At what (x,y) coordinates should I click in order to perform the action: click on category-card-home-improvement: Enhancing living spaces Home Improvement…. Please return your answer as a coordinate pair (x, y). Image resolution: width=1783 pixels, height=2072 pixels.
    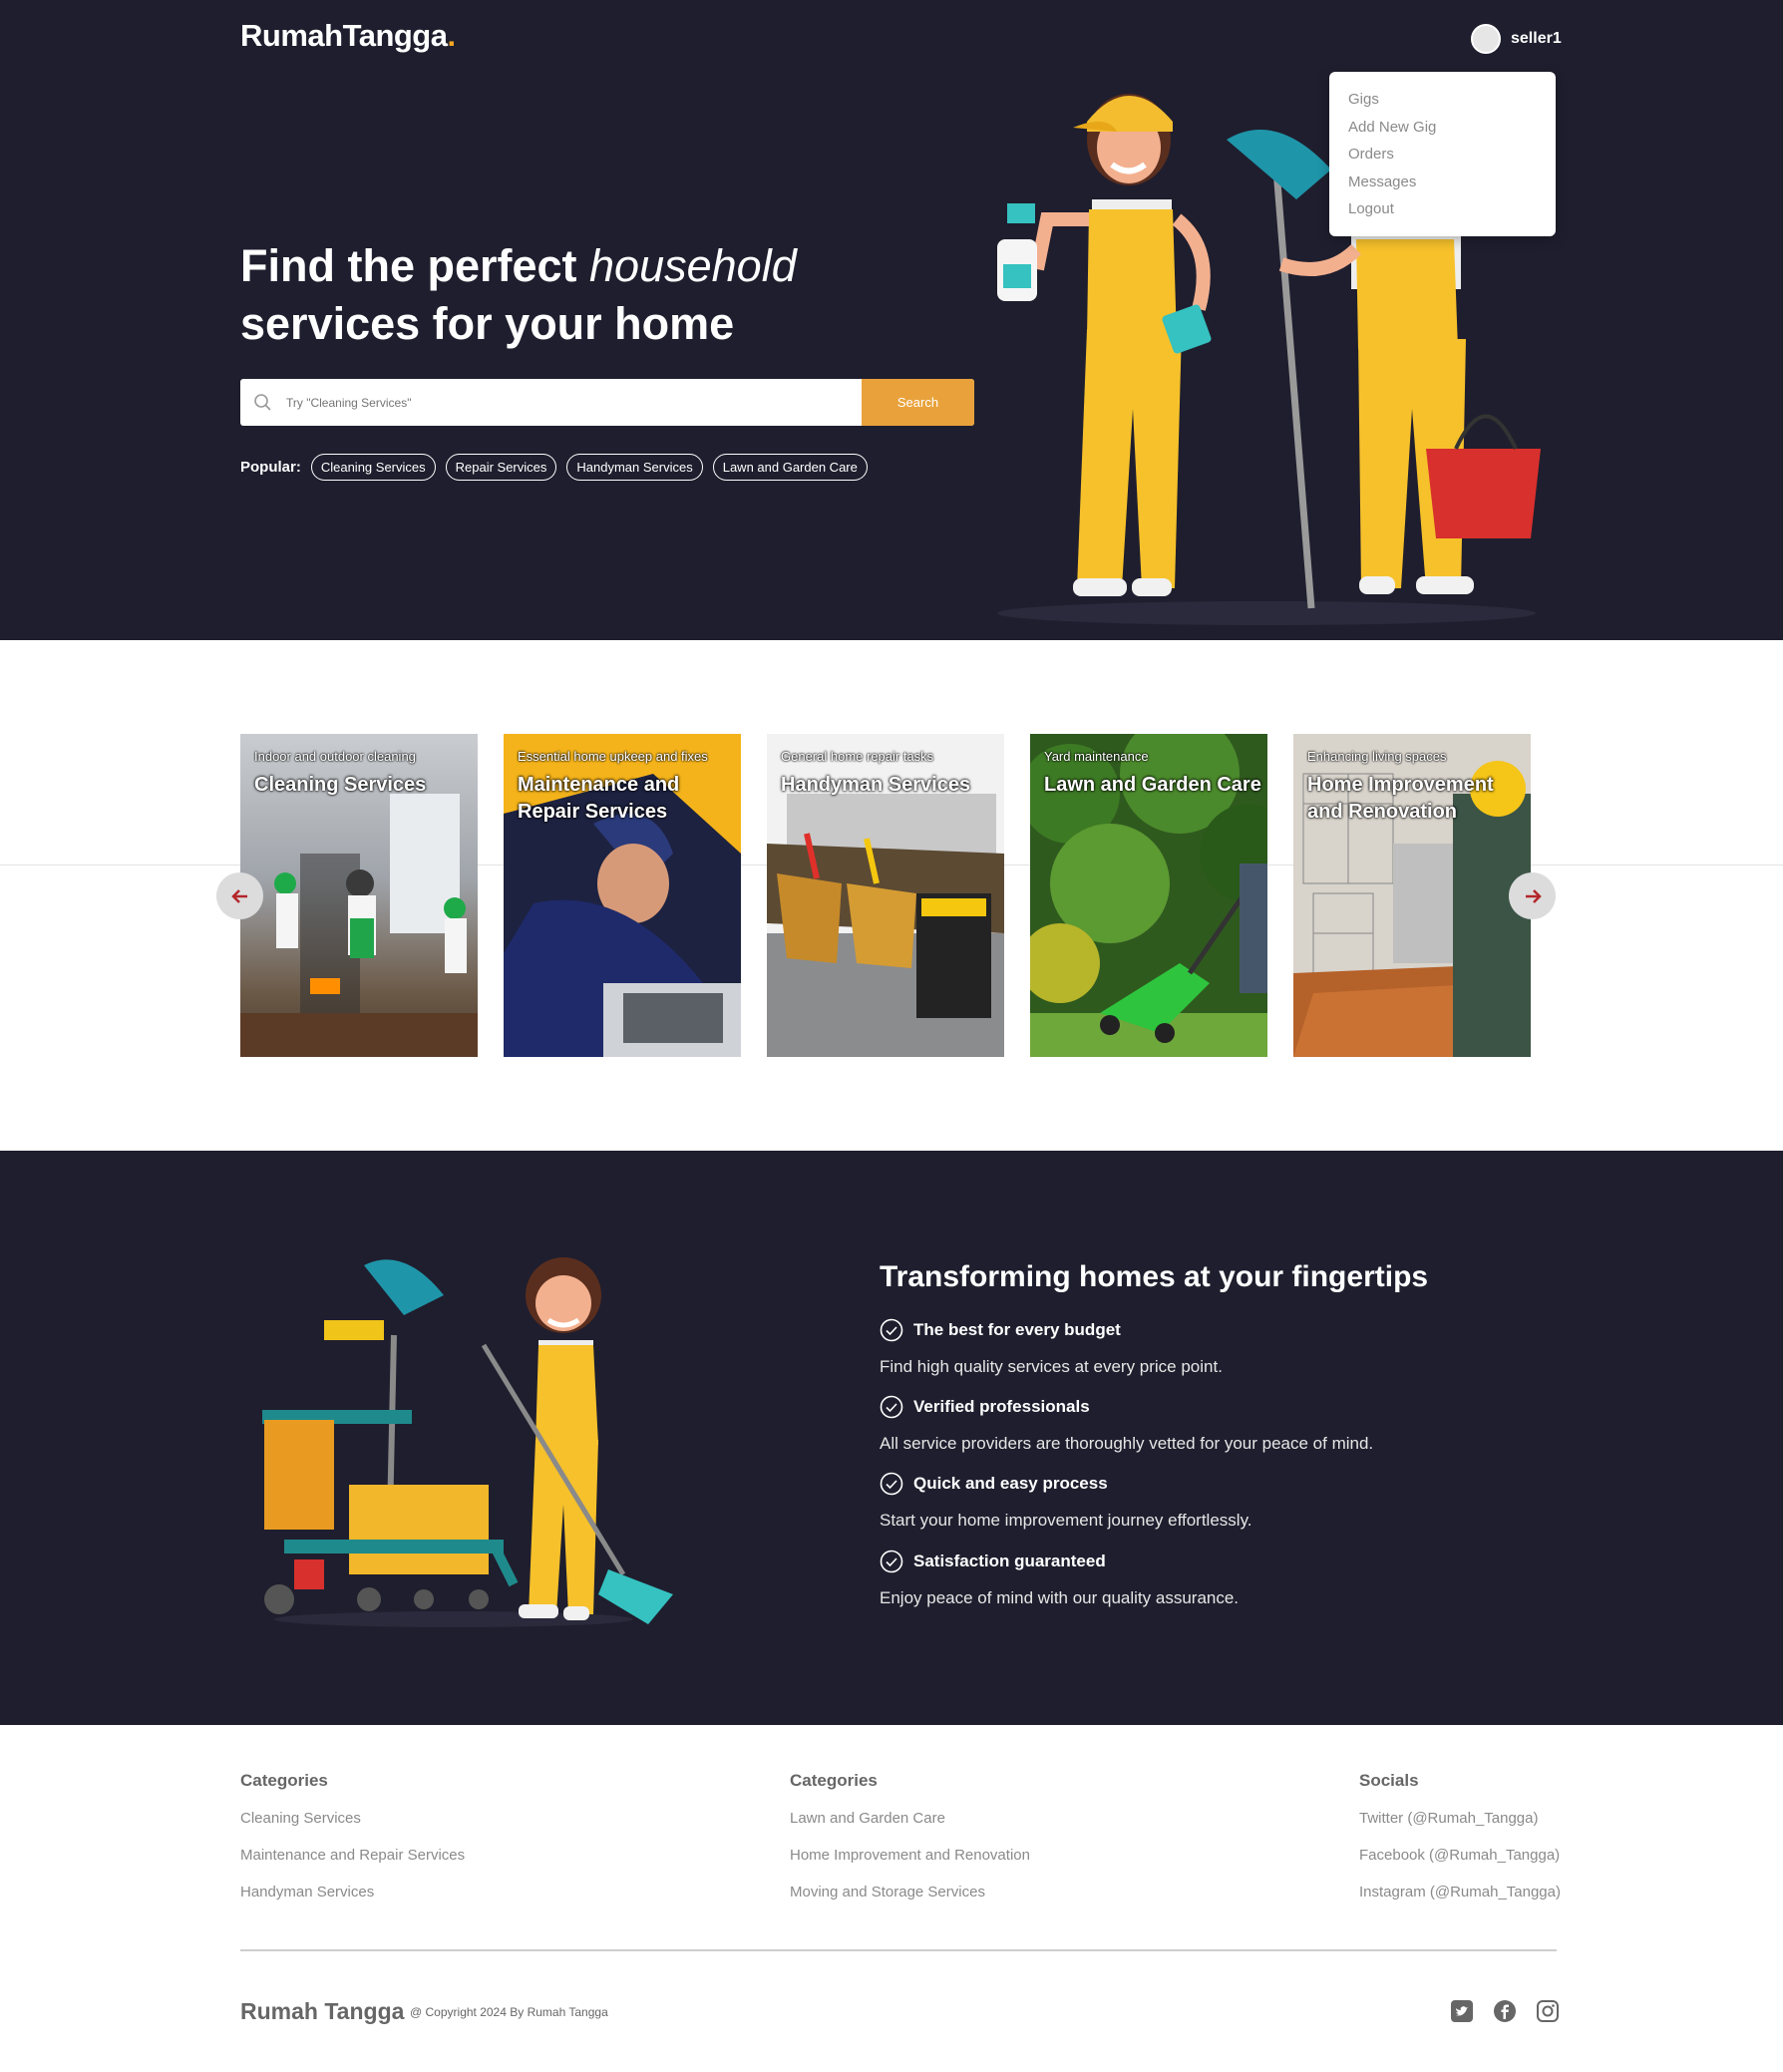
    Looking at the image, I should click on (1412, 895).